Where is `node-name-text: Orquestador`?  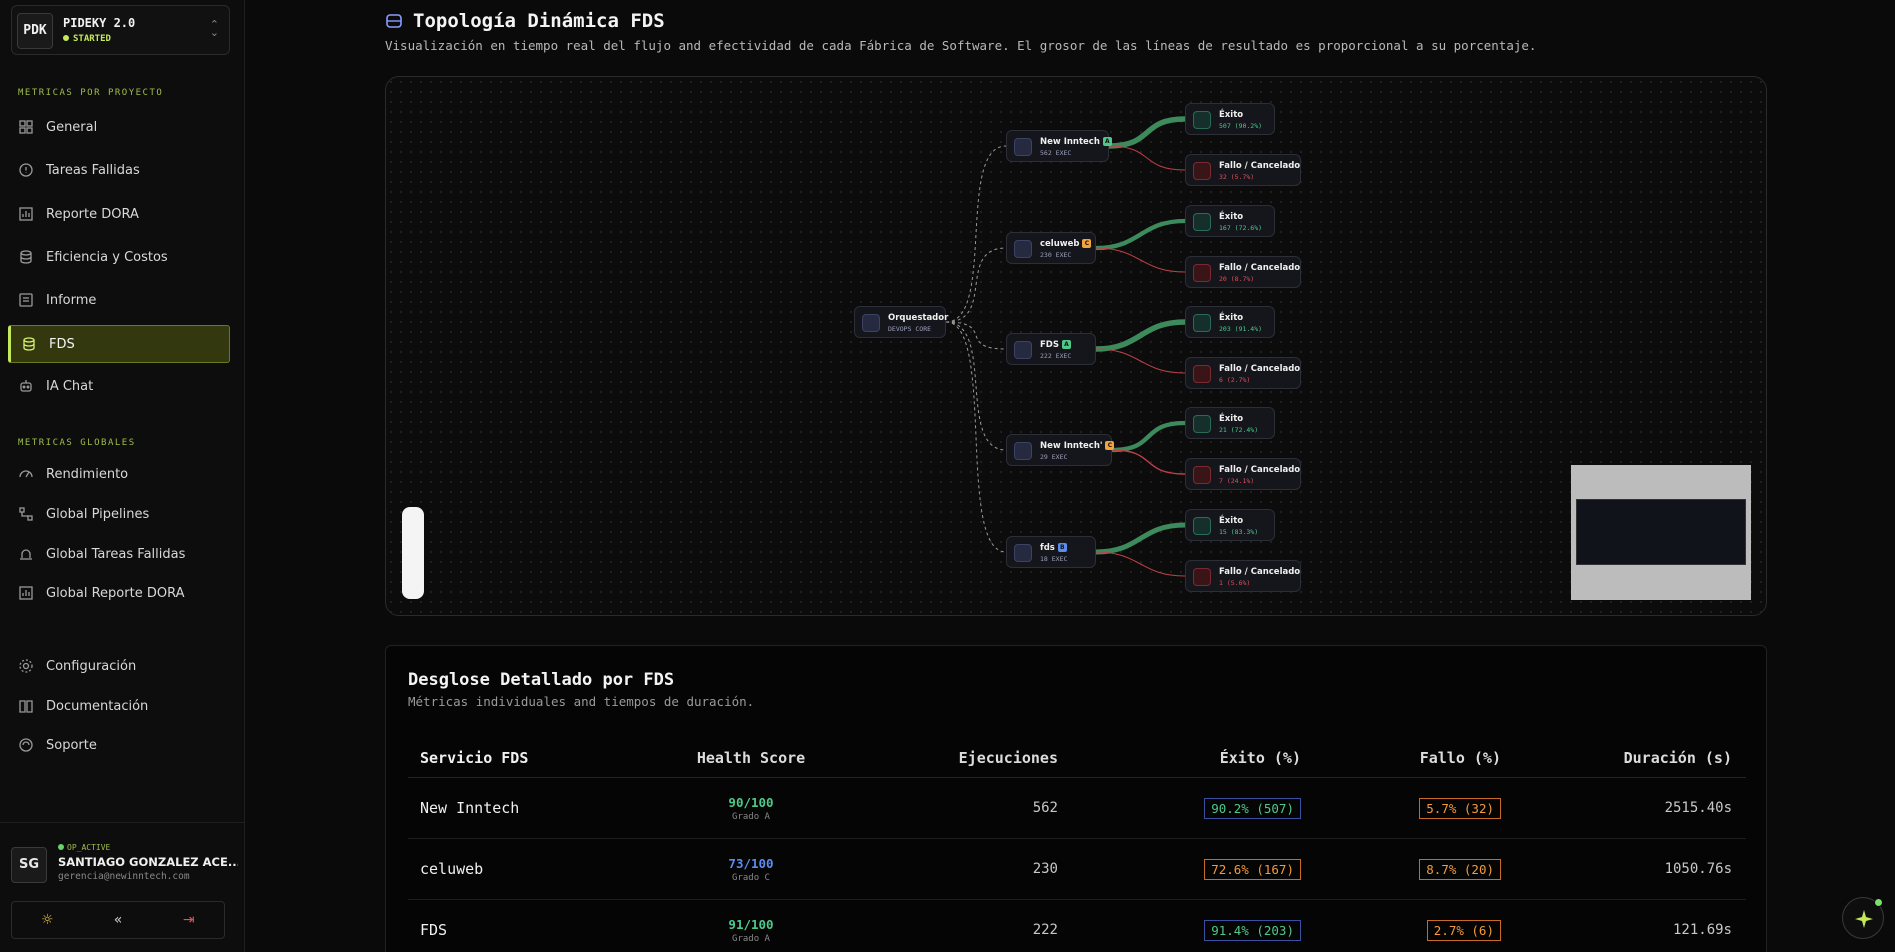
node-name-text: Orquestador is located at coordinates (918, 318).